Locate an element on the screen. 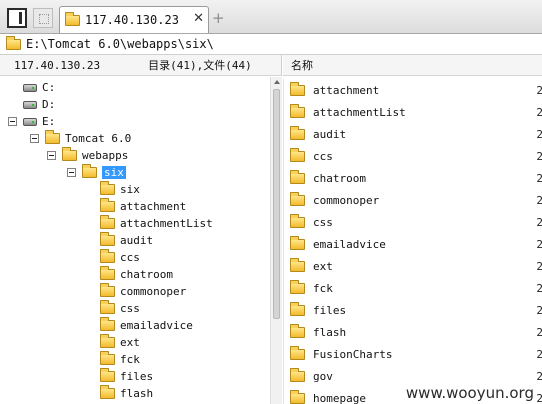 The width and height of the screenshot is (542, 404). tree-item: attachmentList is located at coordinates (149, 223).